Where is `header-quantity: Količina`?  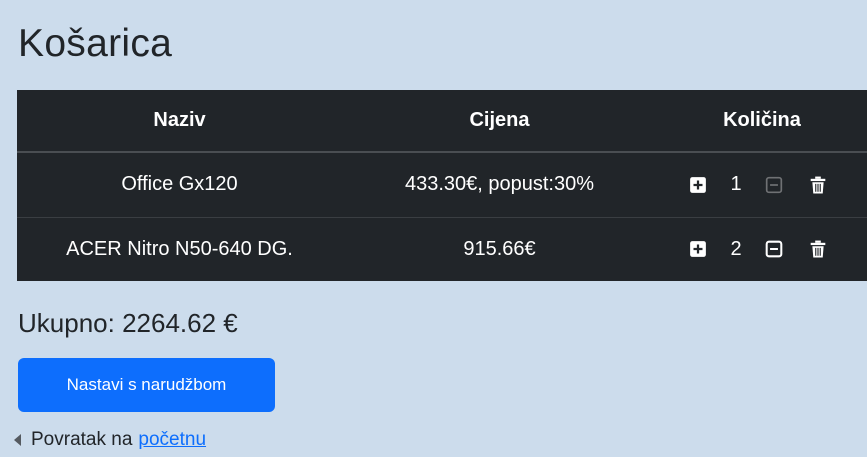
header-quantity: Količina is located at coordinates (762, 121).